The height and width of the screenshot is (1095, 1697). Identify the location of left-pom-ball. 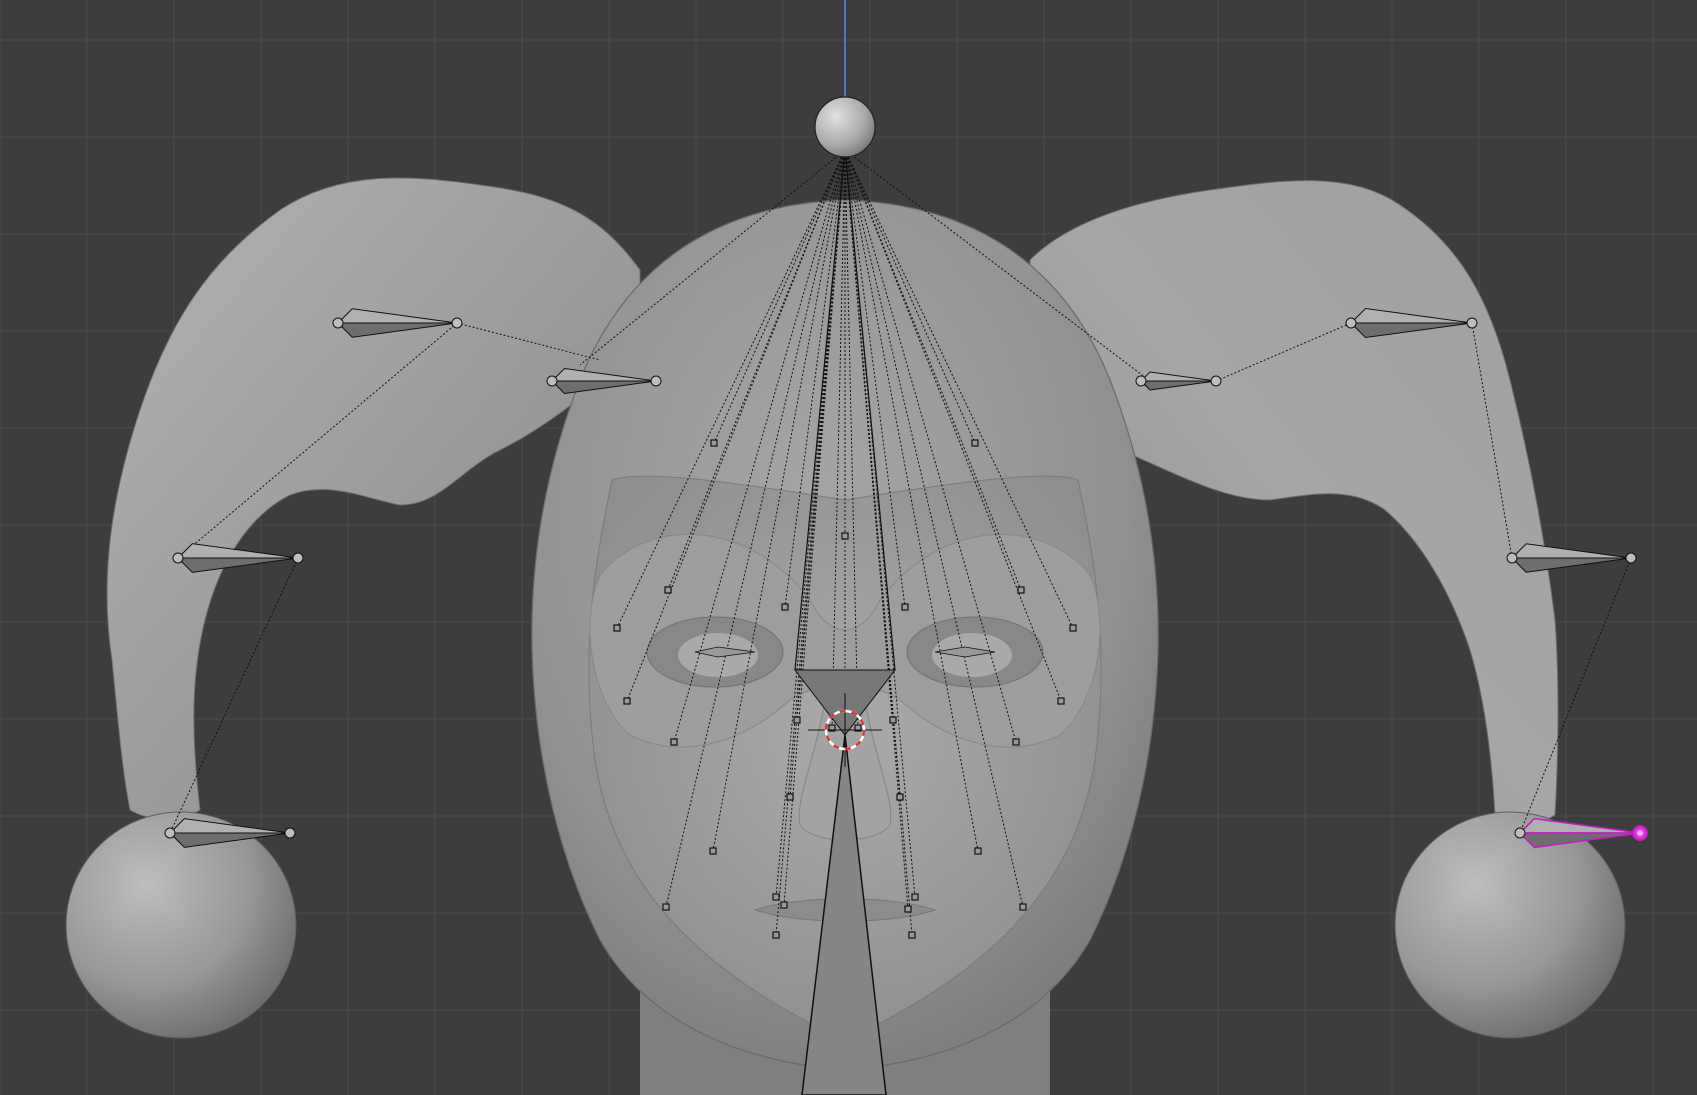
(181, 925).